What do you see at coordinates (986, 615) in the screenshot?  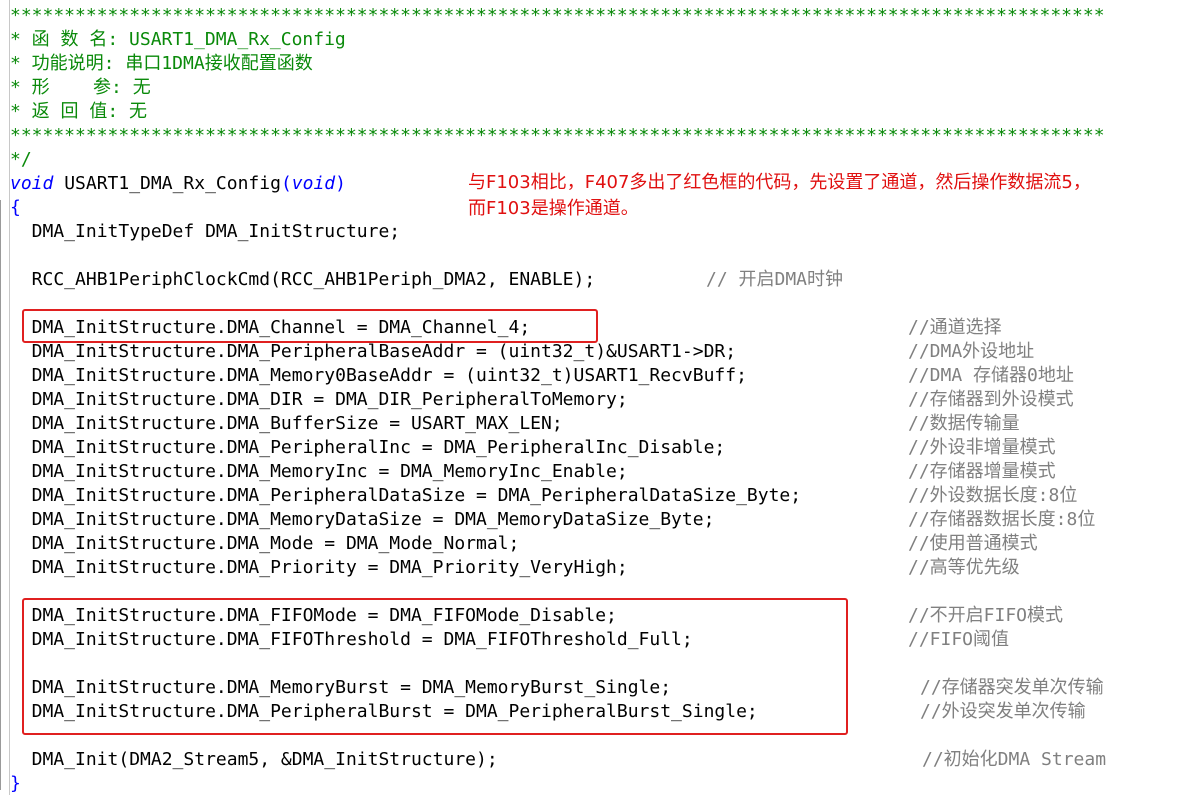 I see `assign-comment: //不开启FIFO模式` at bounding box center [986, 615].